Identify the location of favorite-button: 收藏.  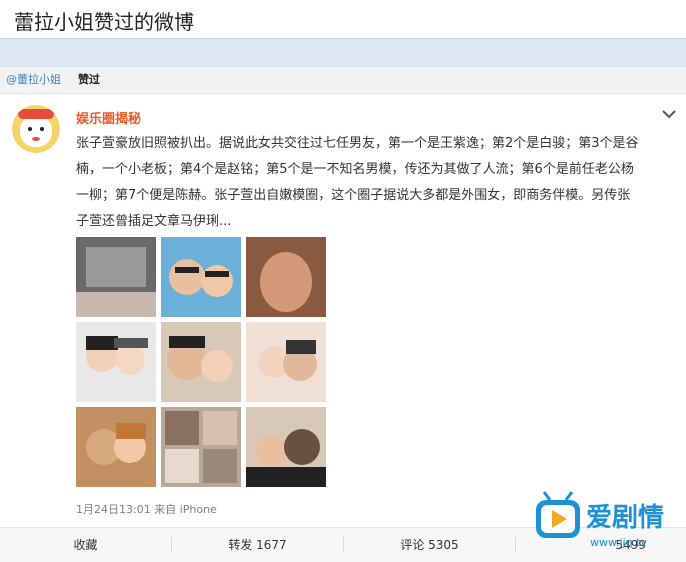
(85, 545).